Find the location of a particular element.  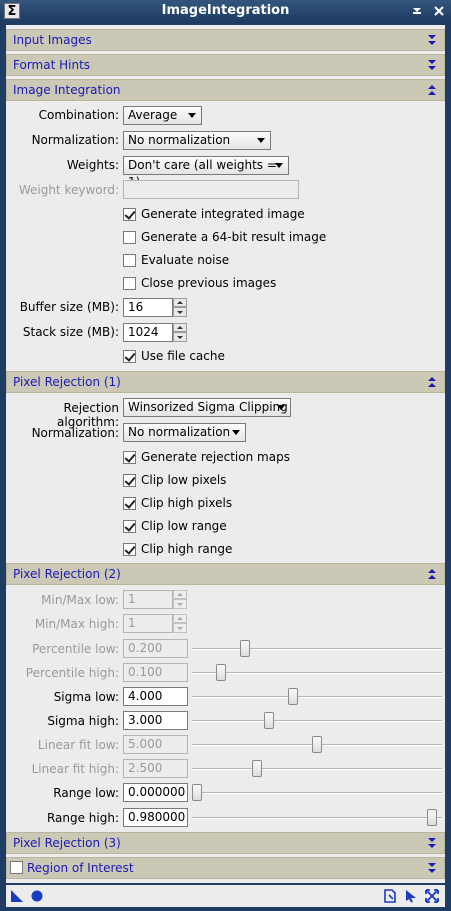

range-high-slider is located at coordinates (317, 817).